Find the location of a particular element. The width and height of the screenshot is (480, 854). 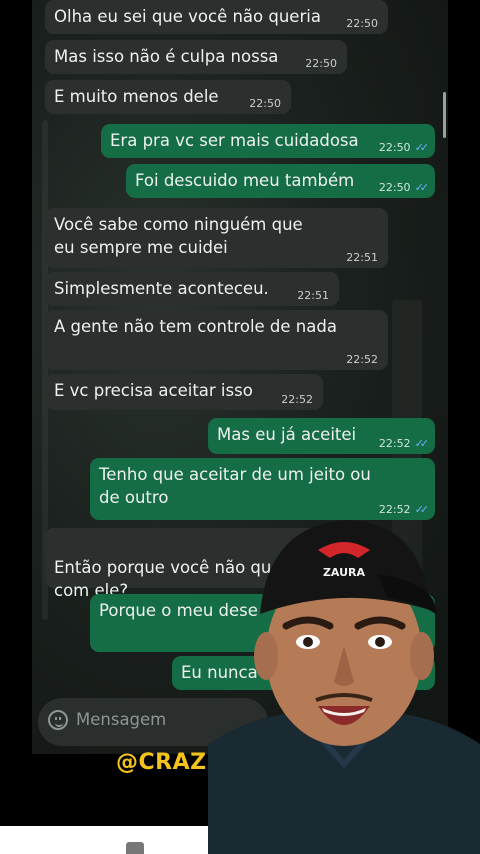

message-bubble-outgoing: Era pra vc ser mais cuidadosa 22:50 ✓✓ is located at coordinates (268, 141).